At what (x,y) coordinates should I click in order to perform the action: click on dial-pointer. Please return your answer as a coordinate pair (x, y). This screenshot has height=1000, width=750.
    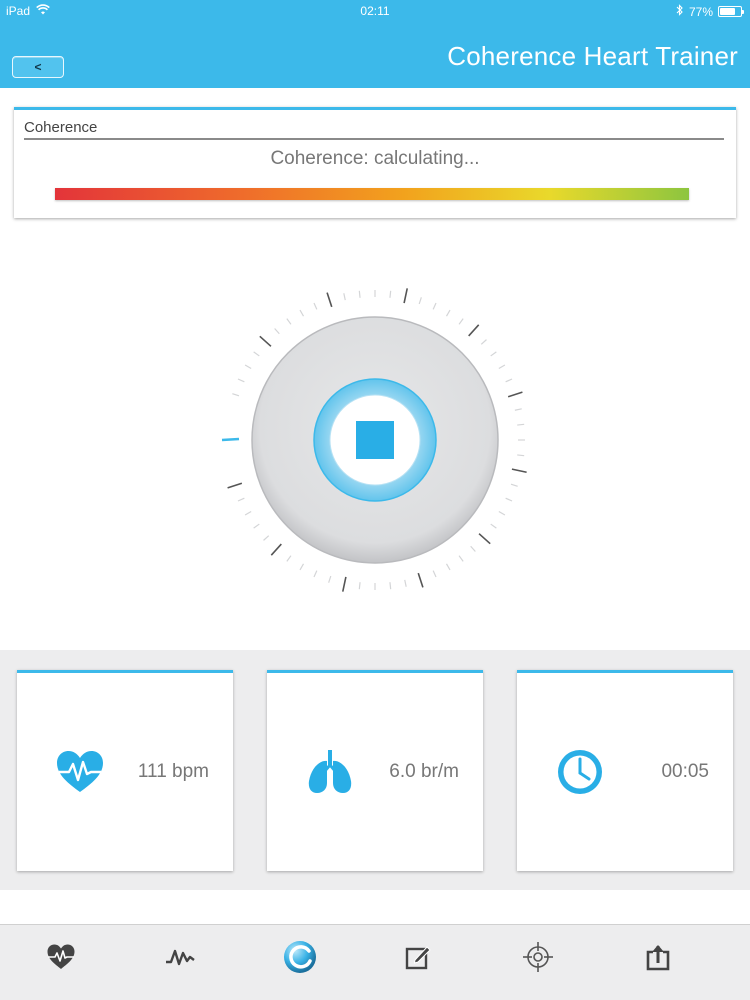
    Looking at the image, I should click on (230, 439).